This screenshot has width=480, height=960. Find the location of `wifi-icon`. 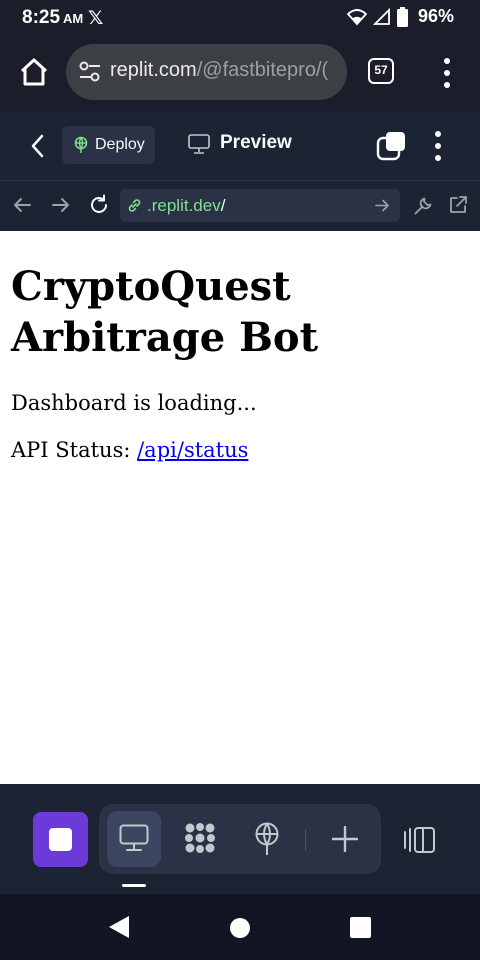

wifi-icon is located at coordinates (356, 16).